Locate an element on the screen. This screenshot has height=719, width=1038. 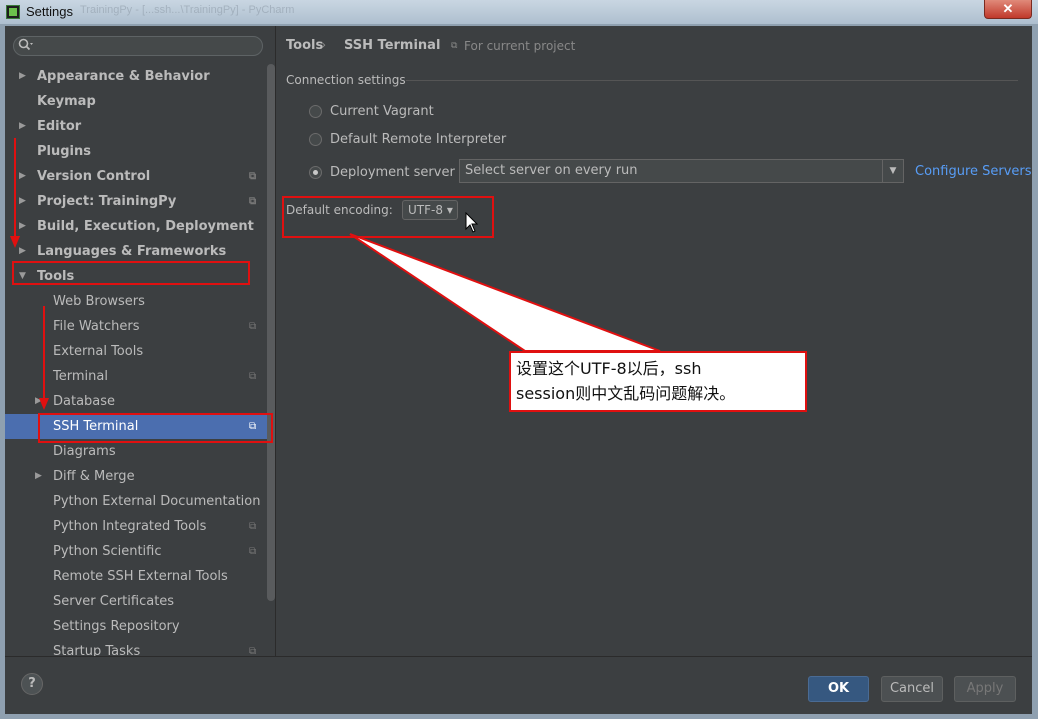
callout-pointer is located at coordinates (505, 292).